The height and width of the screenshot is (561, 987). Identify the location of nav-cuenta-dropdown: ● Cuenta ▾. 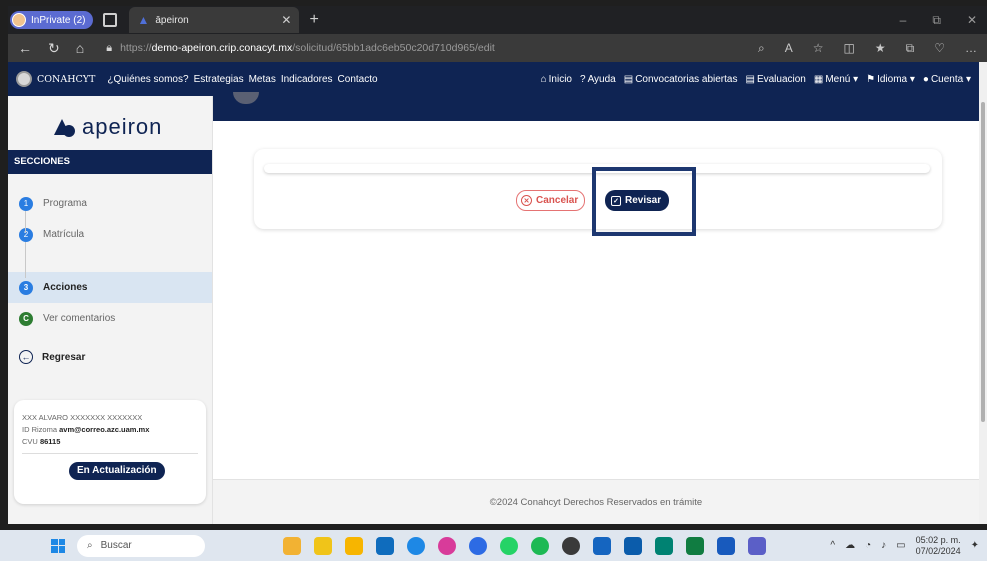
(947, 79).